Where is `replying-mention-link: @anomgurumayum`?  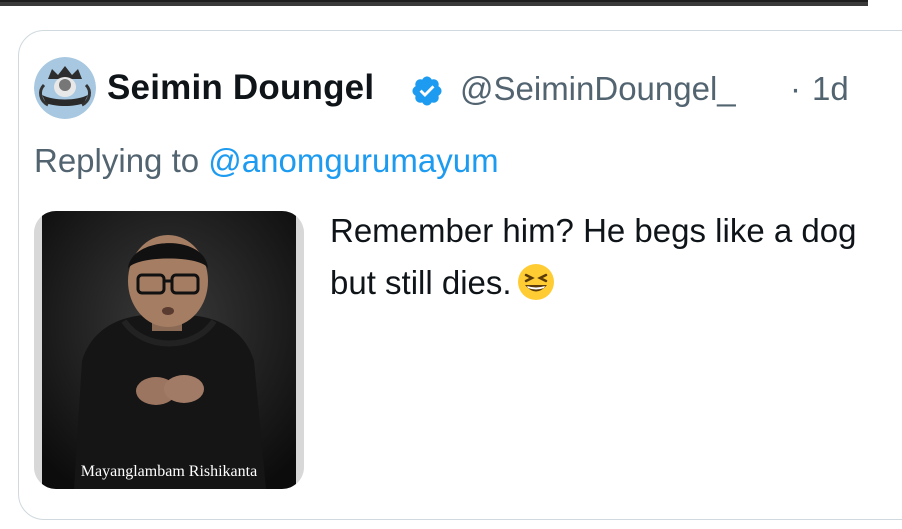 replying-mention-link: @anomgurumayum is located at coordinates (353, 160).